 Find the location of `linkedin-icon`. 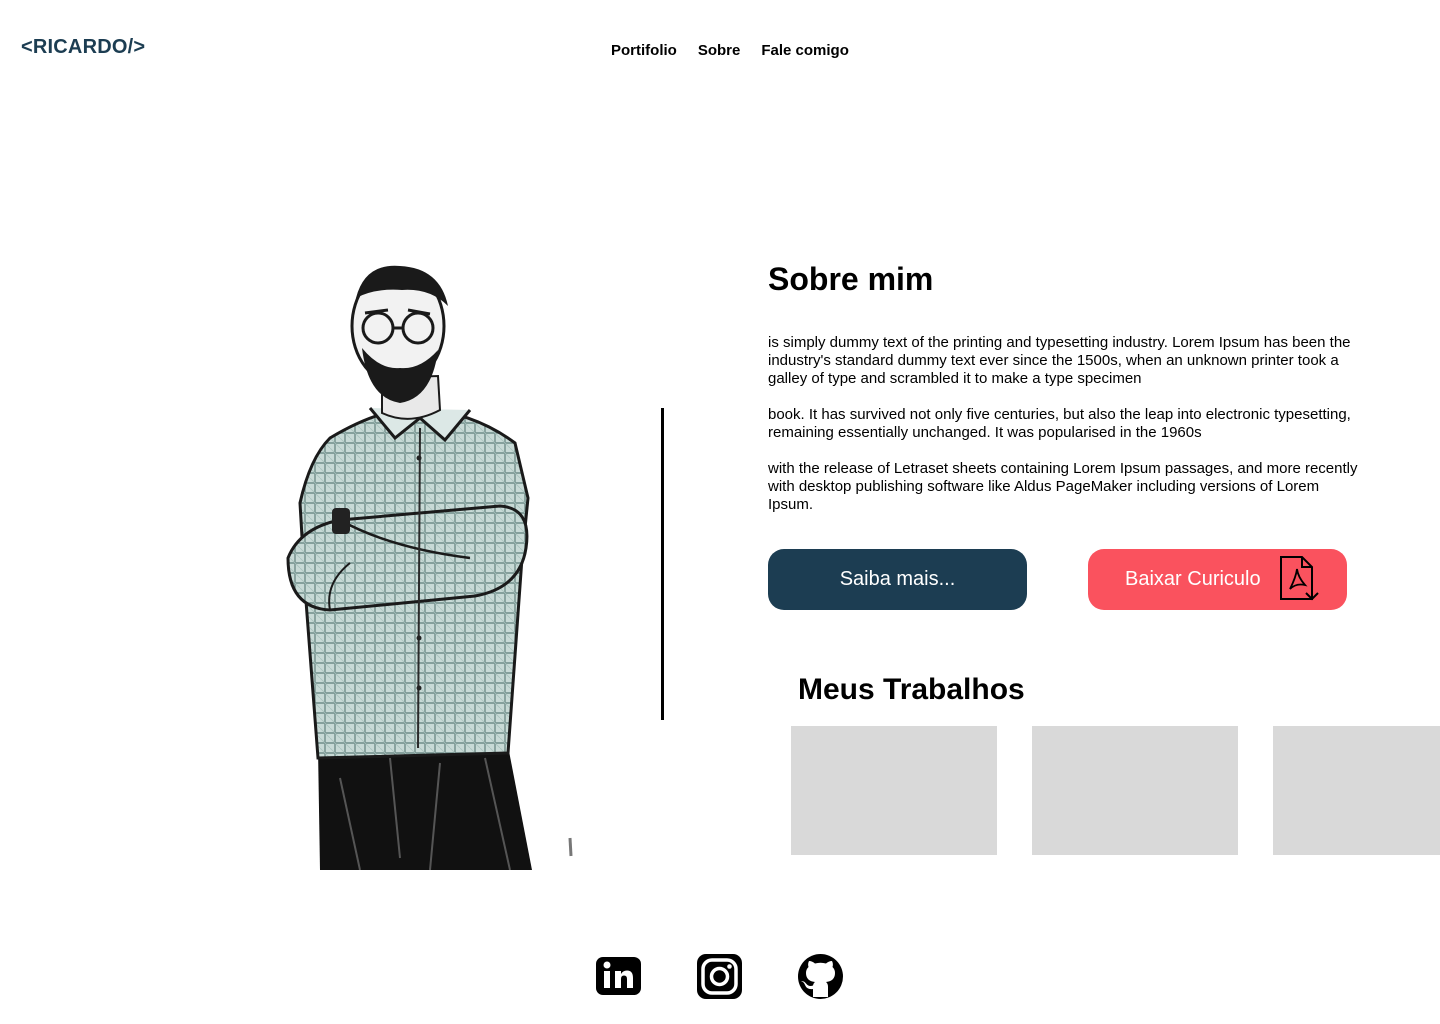

linkedin-icon is located at coordinates (618, 976).